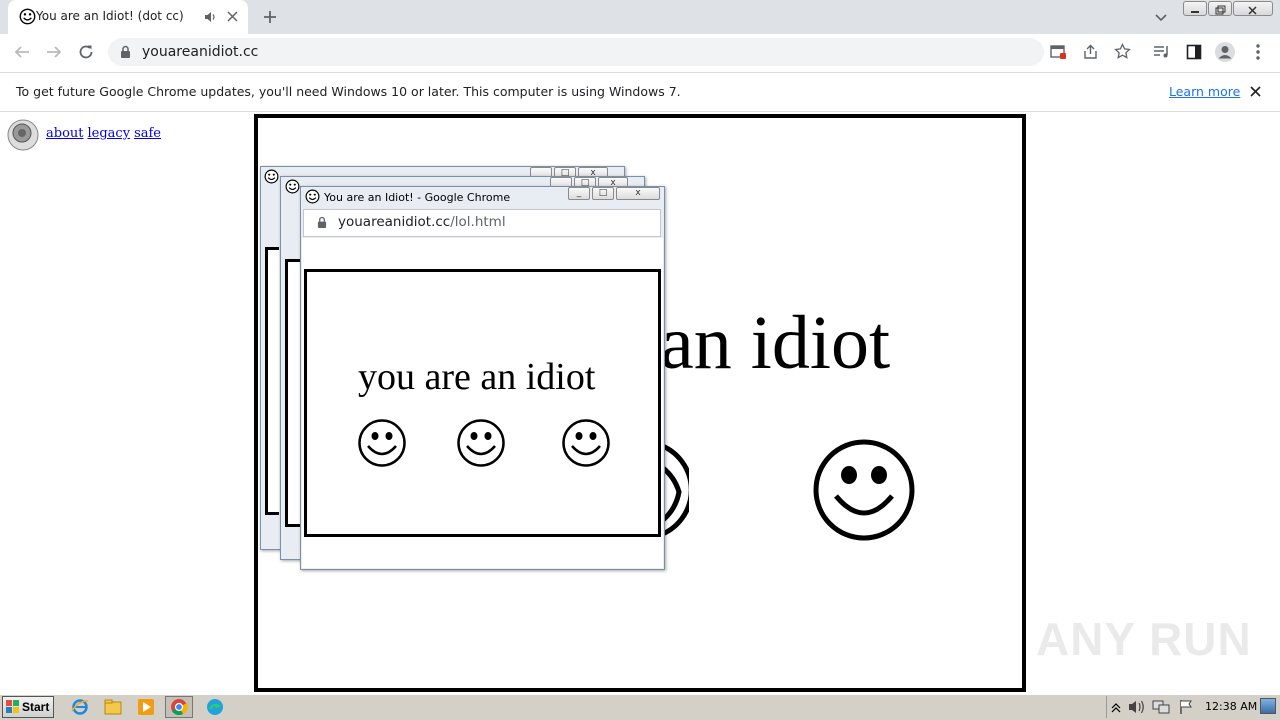 The image size is (1280, 720). Describe the element at coordinates (65, 133) in the screenshot. I see `about-link: about` at that location.